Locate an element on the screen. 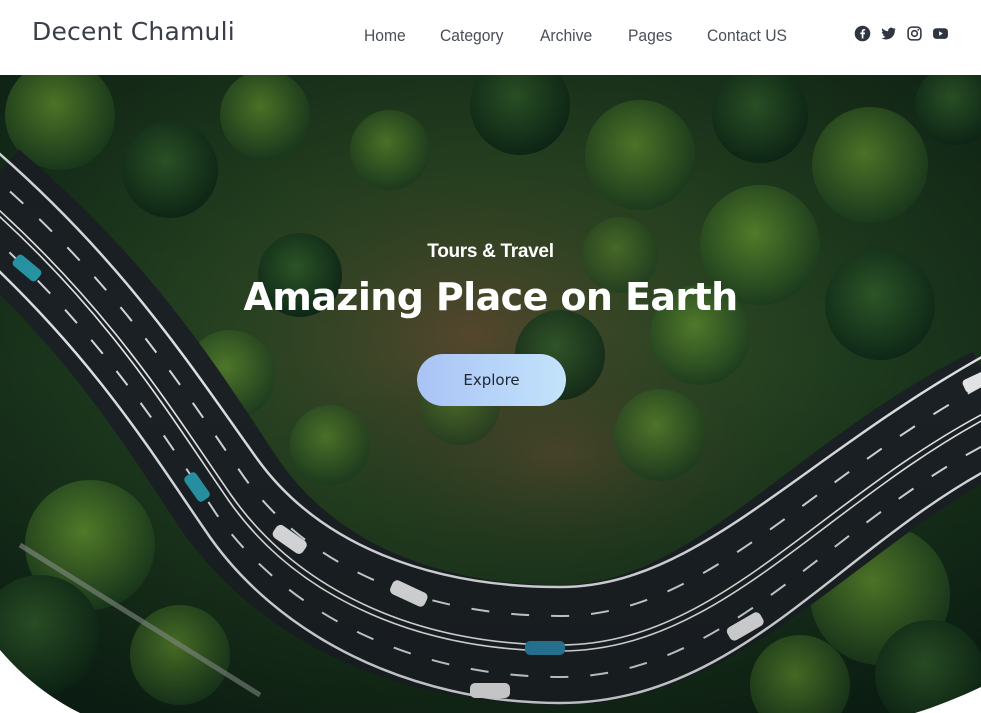  hero-title: Amazing Place on Earth is located at coordinates (490, 297).